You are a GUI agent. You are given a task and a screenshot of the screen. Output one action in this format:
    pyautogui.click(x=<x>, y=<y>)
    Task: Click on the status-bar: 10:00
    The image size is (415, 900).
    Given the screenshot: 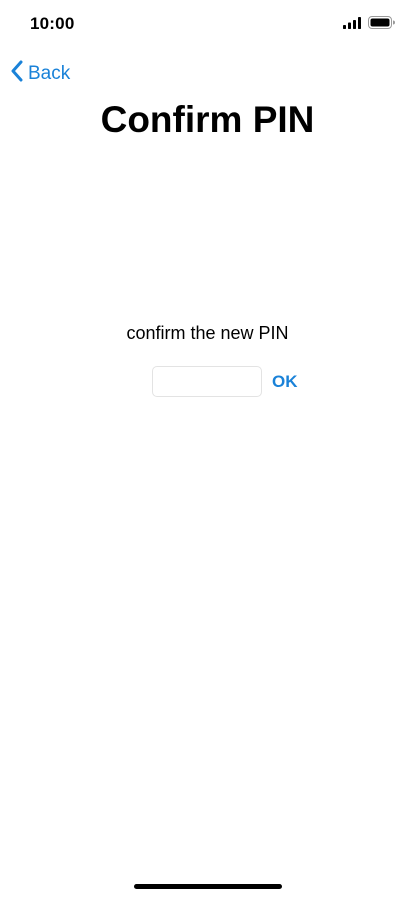 What is the action you would take?
    pyautogui.click(x=207, y=25)
    